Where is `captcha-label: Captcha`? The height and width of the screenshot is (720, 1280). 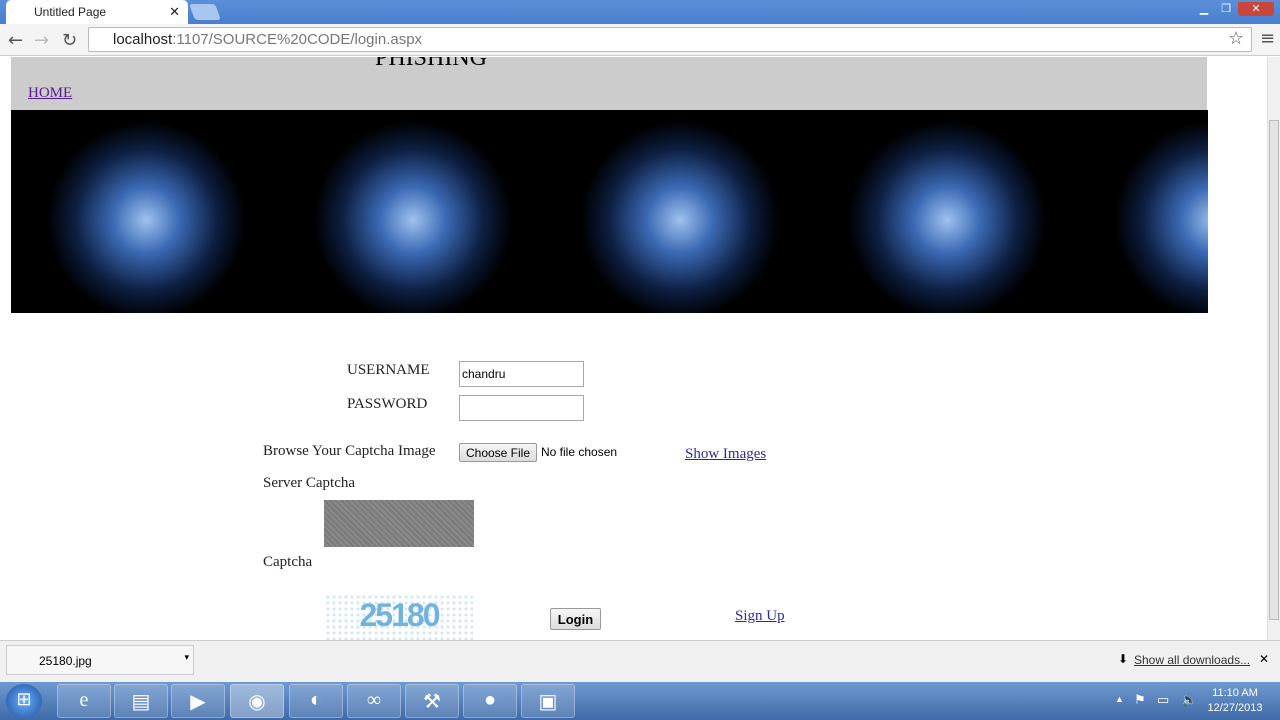
captcha-label: Captcha is located at coordinates (288, 562).